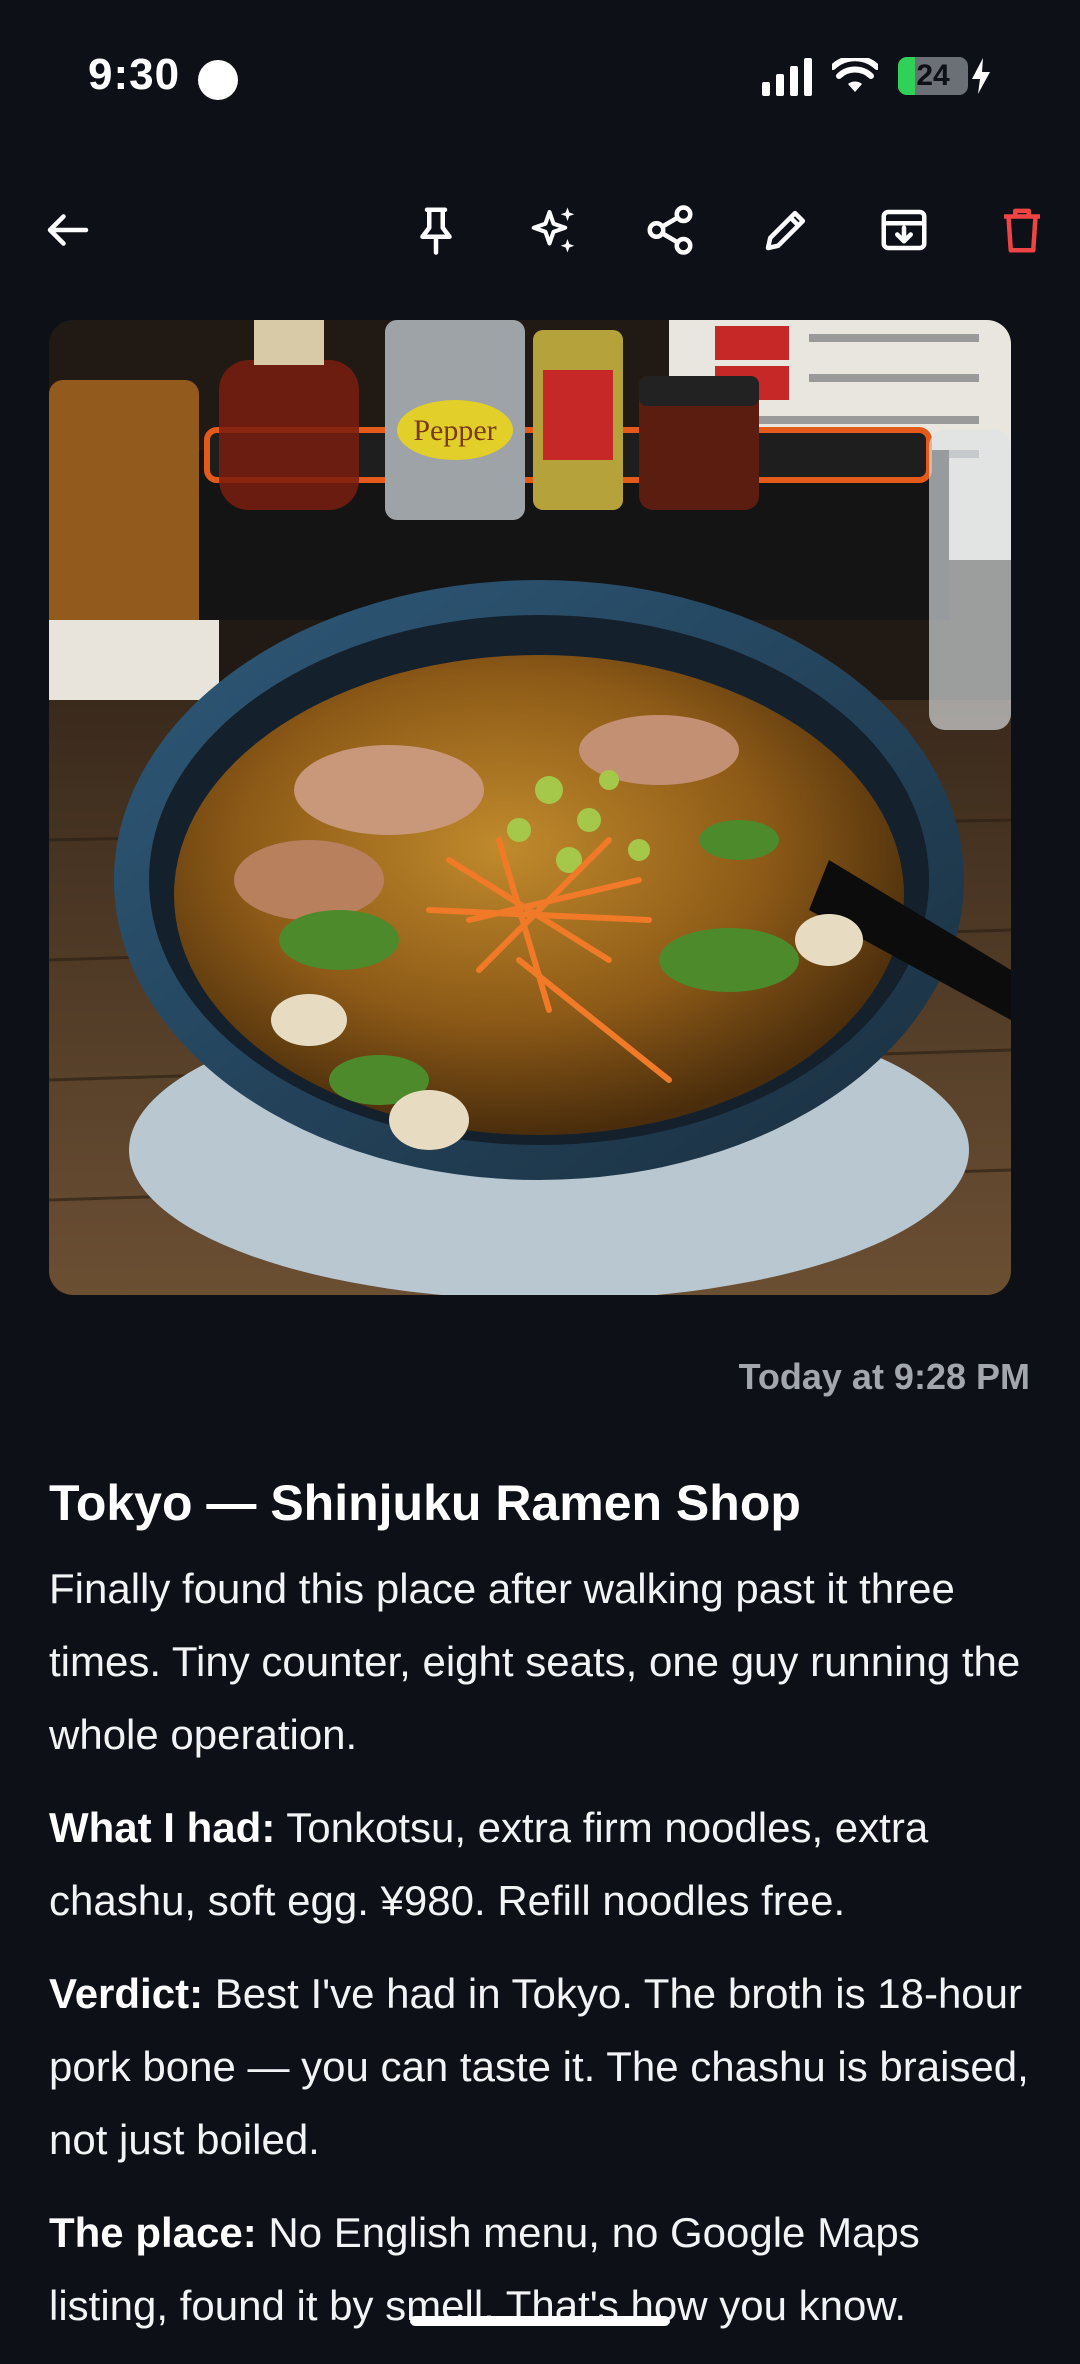 This screenshot has height=2364, width=1080. I want to click on battery-percent: 24, so click(933, 75).